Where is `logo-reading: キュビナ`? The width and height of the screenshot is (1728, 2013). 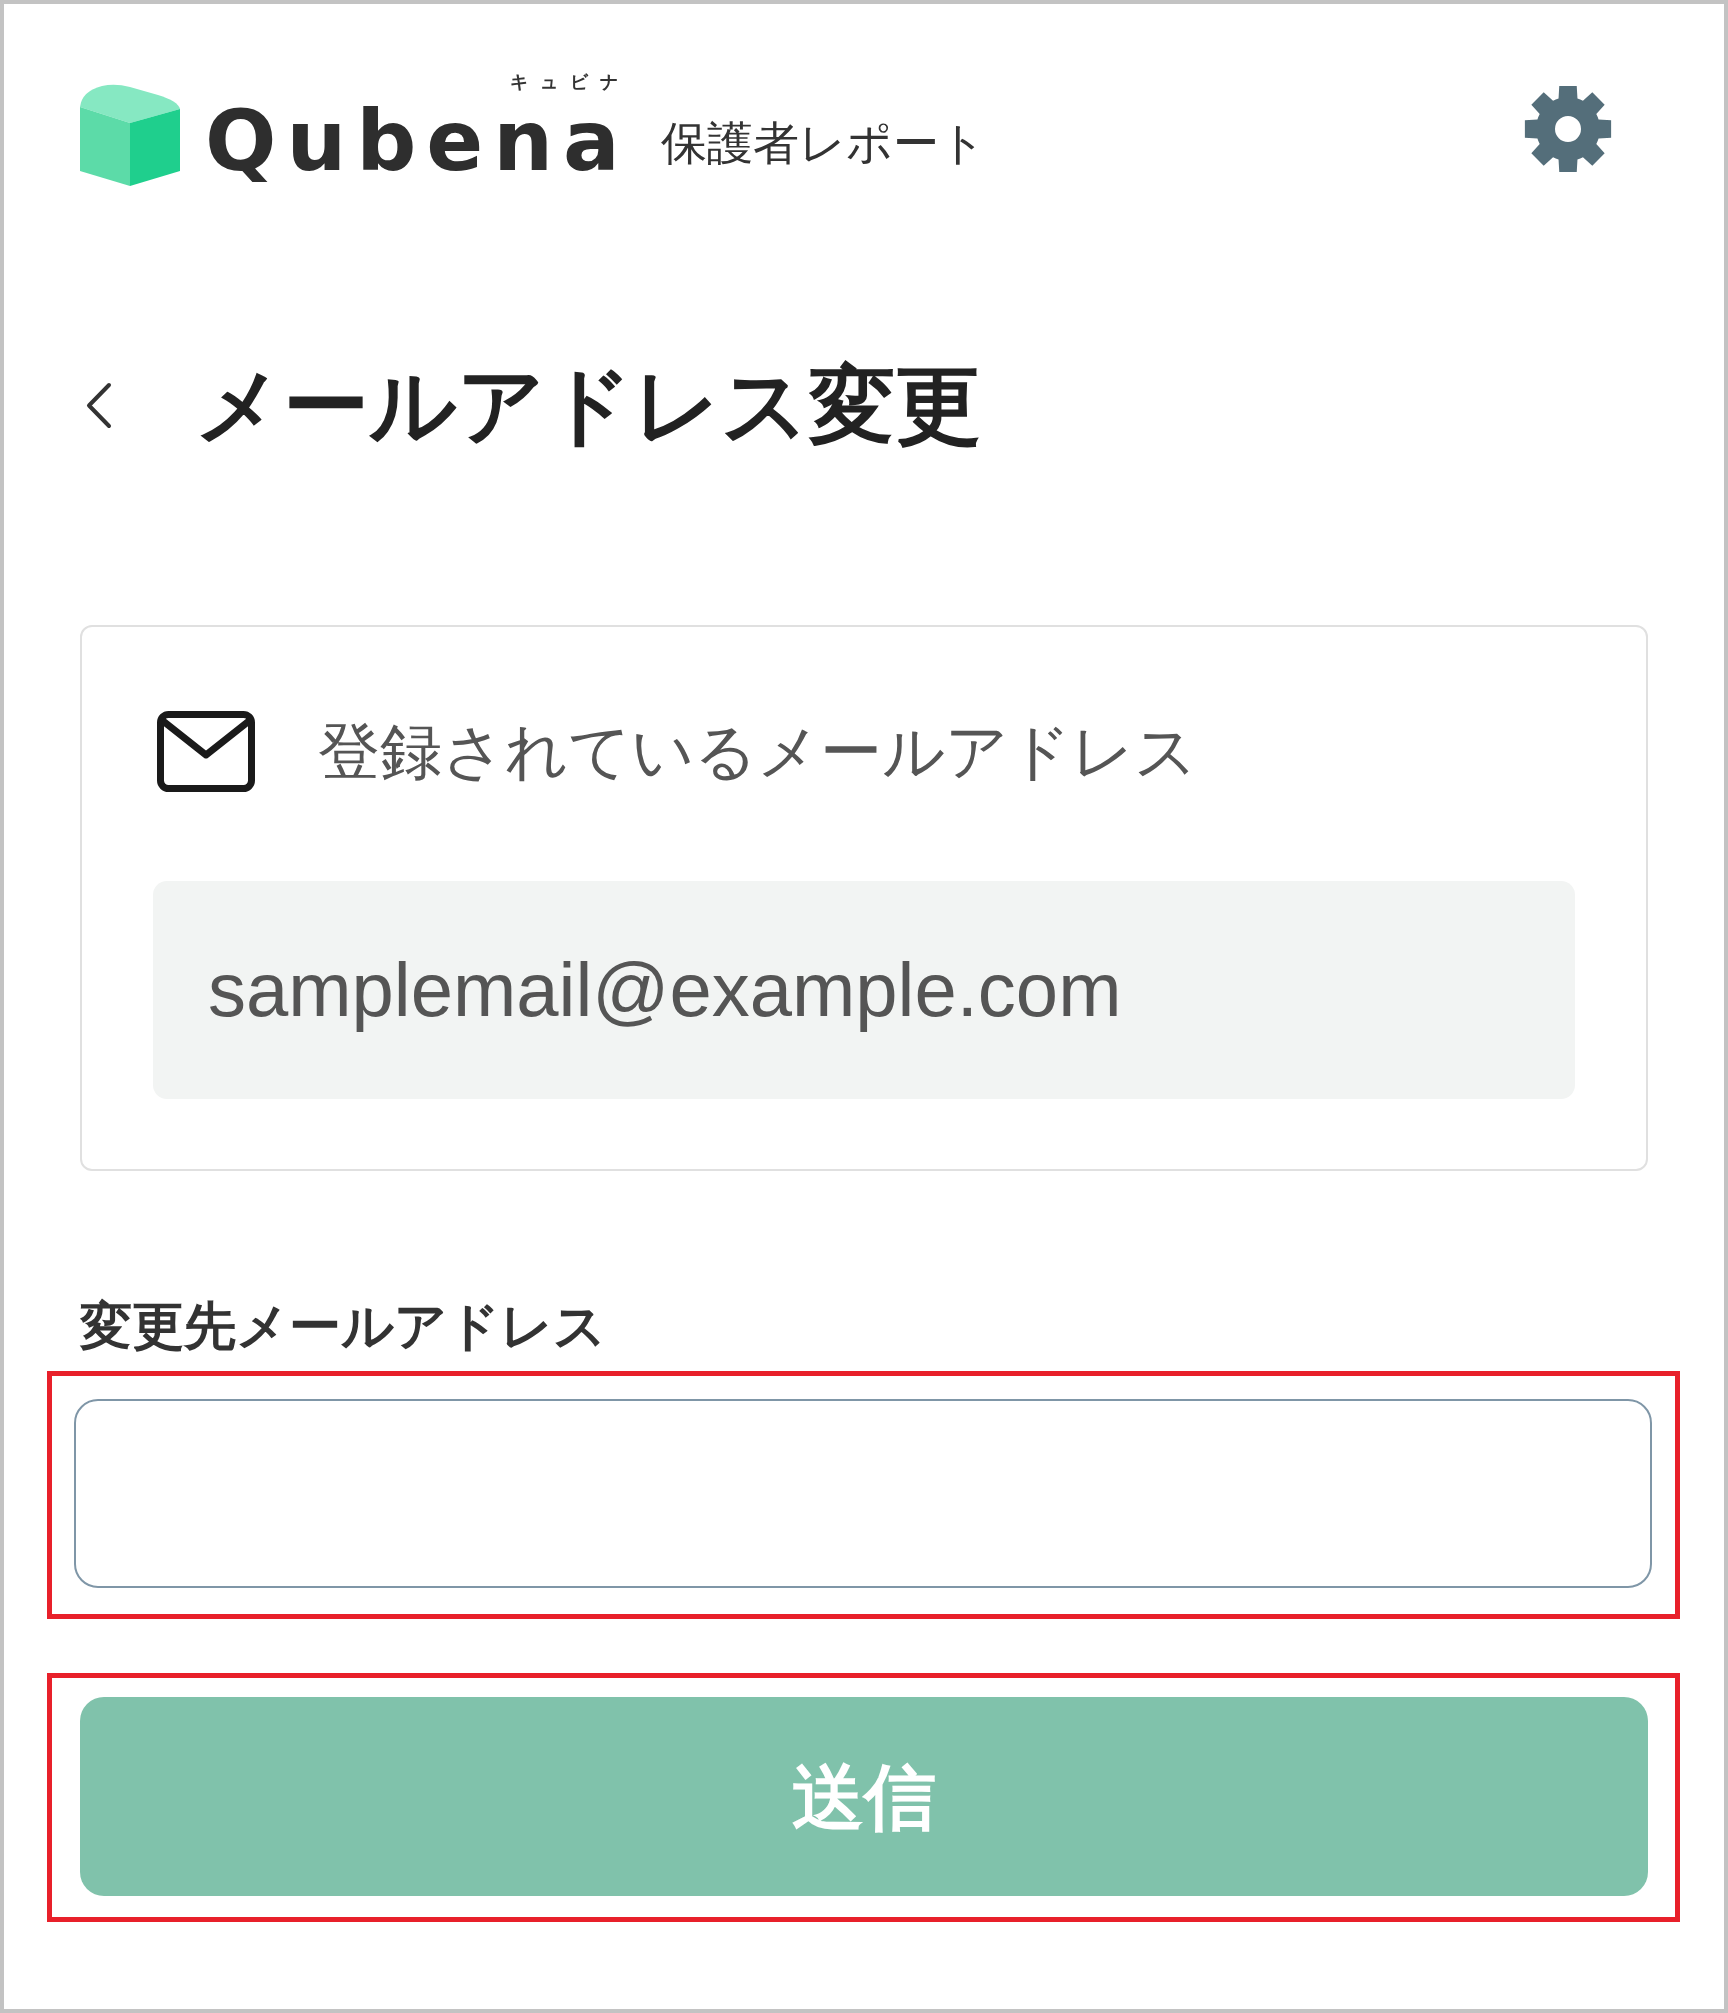
logo-reading: キュビナ is located at coordinates (569, 82).